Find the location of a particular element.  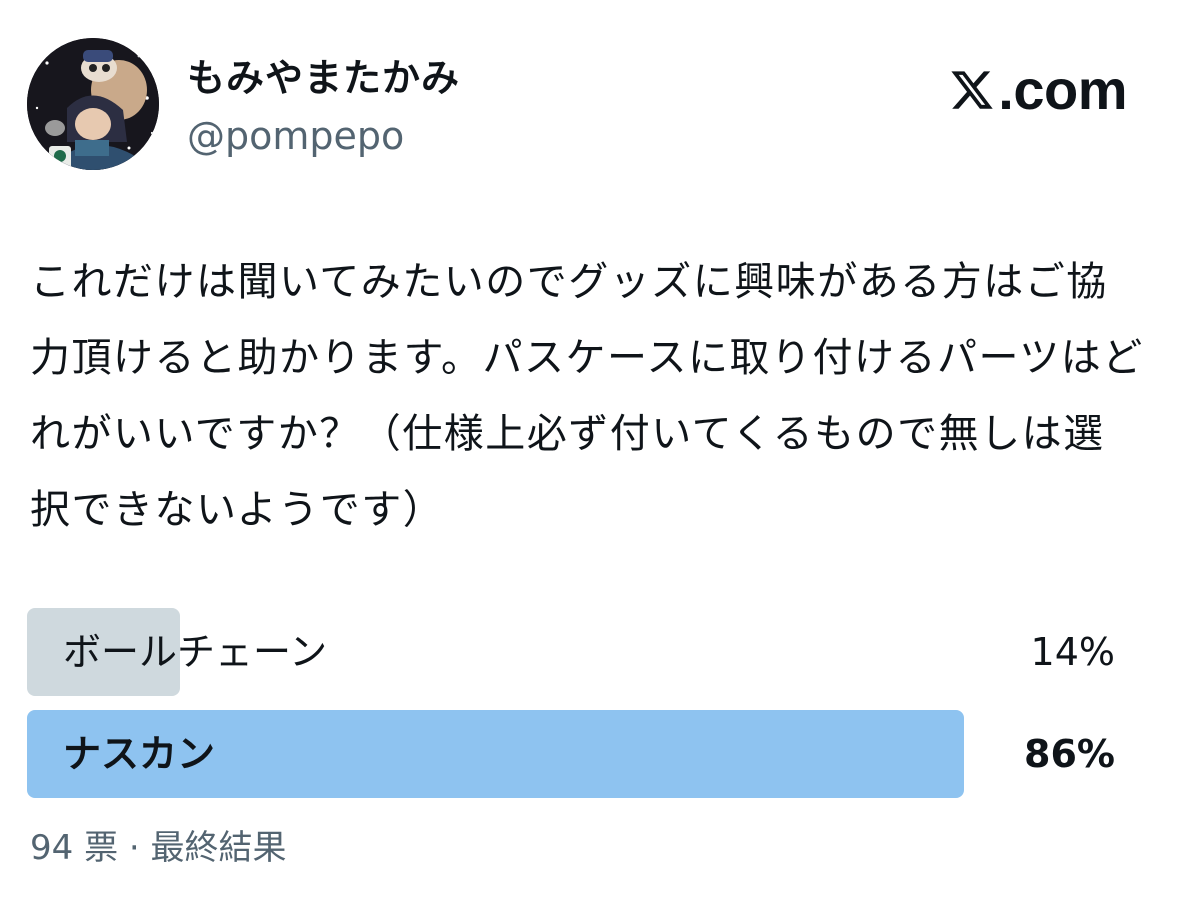

poll-option-percent: 14% is located at coordinates (1072, 652).